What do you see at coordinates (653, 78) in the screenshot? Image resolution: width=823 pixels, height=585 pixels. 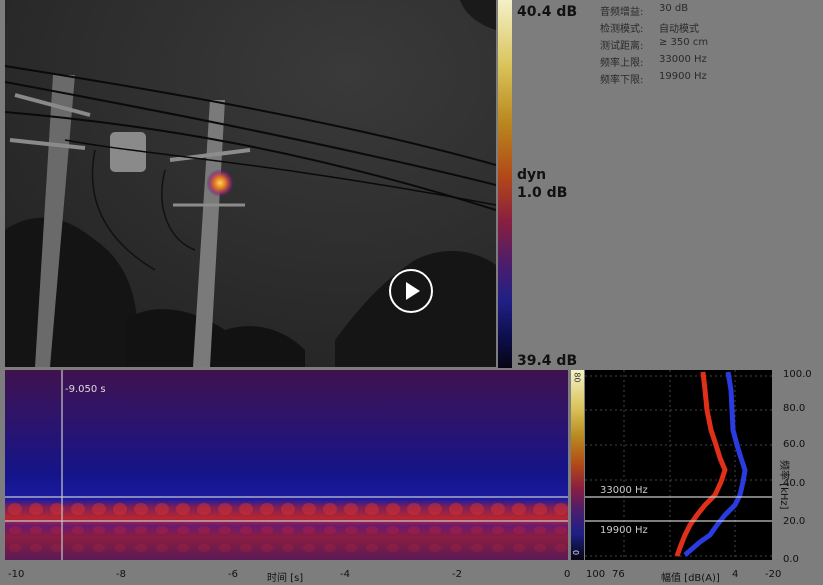 I see `info-freq-lower: 频率下限: 19900 Hz` at bounding box center [653, 78].